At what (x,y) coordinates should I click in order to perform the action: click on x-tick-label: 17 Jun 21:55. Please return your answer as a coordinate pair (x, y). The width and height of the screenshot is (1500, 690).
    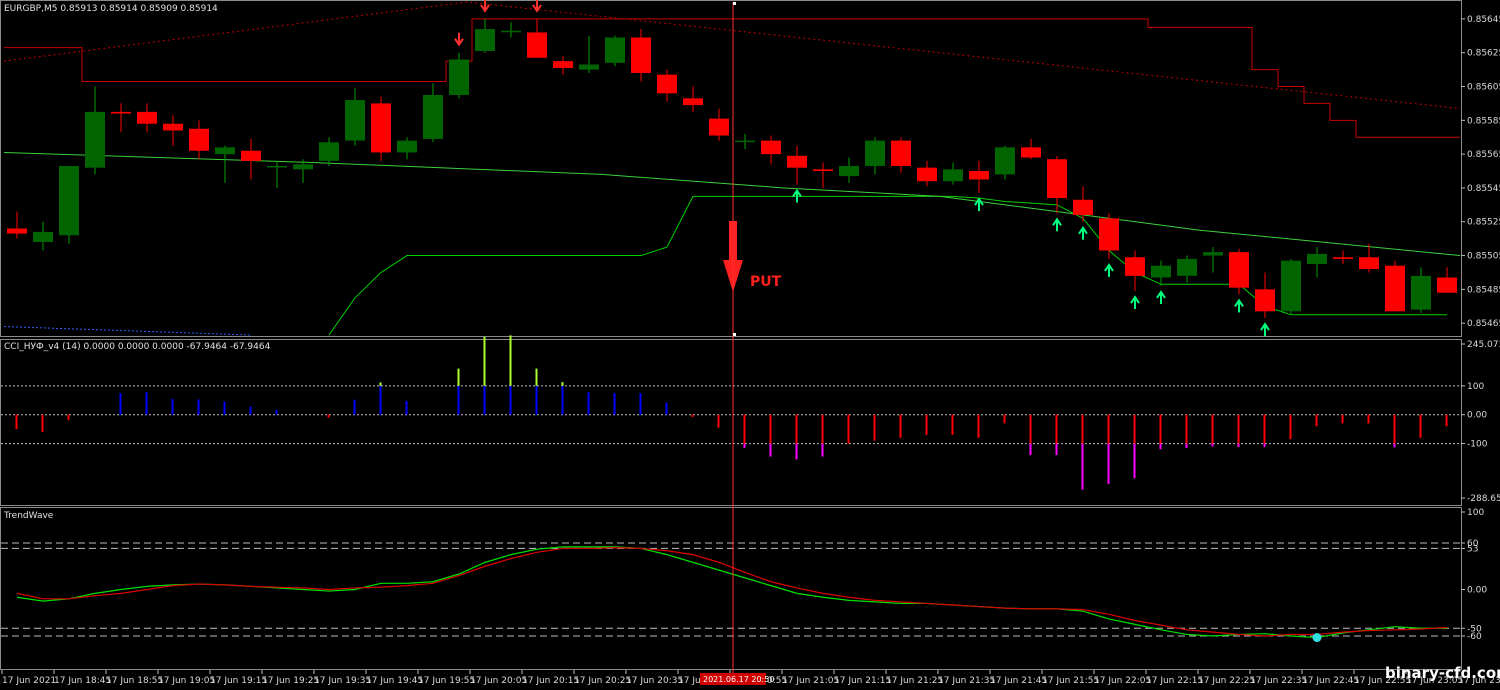
    Looking at the image, I should click on (1070, 681).